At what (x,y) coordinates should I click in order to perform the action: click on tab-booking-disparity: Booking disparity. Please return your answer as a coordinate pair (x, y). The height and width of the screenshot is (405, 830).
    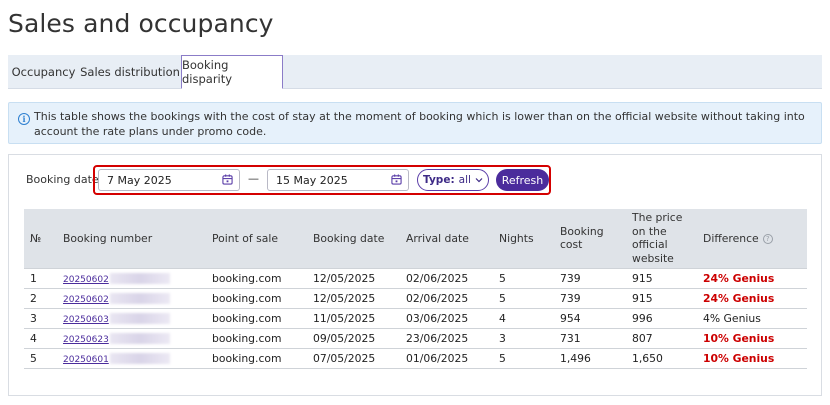
    Looking at the image, I should click on (232, 72).